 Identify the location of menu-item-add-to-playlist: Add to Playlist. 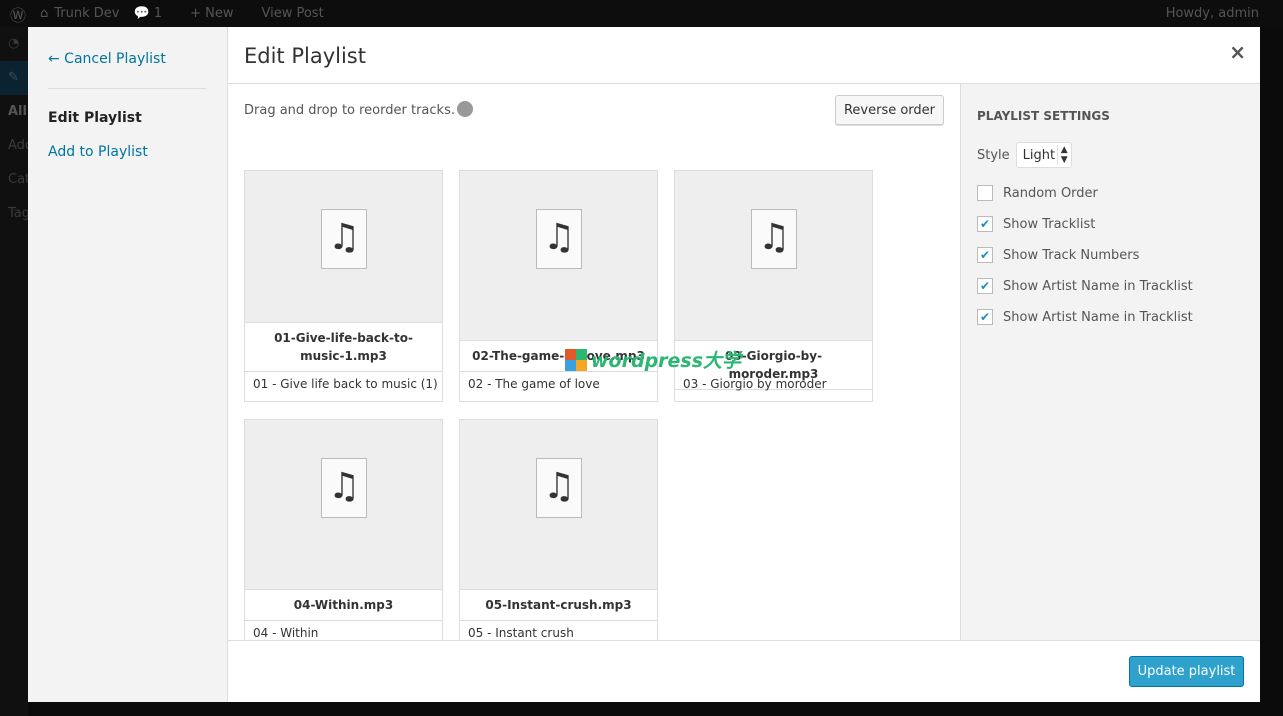
(98, 152).